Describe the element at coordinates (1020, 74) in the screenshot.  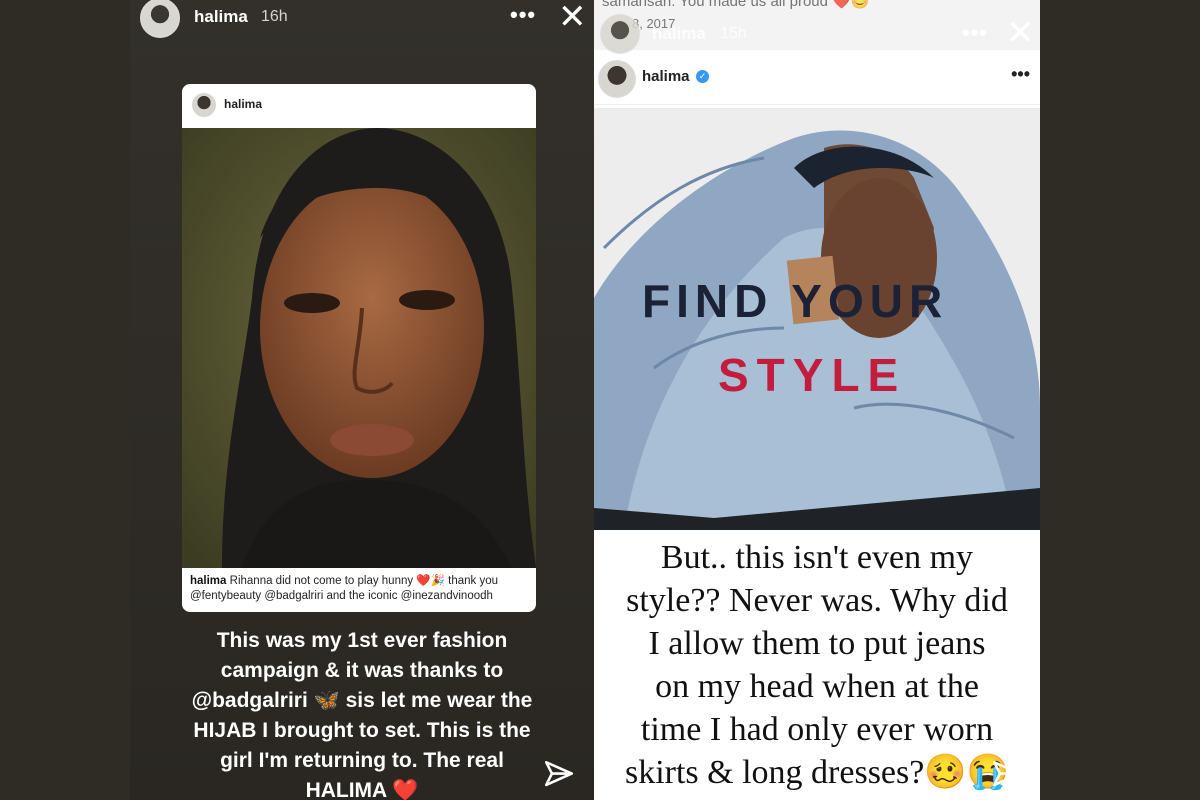
I see `post-more-icon: •••` at that location.